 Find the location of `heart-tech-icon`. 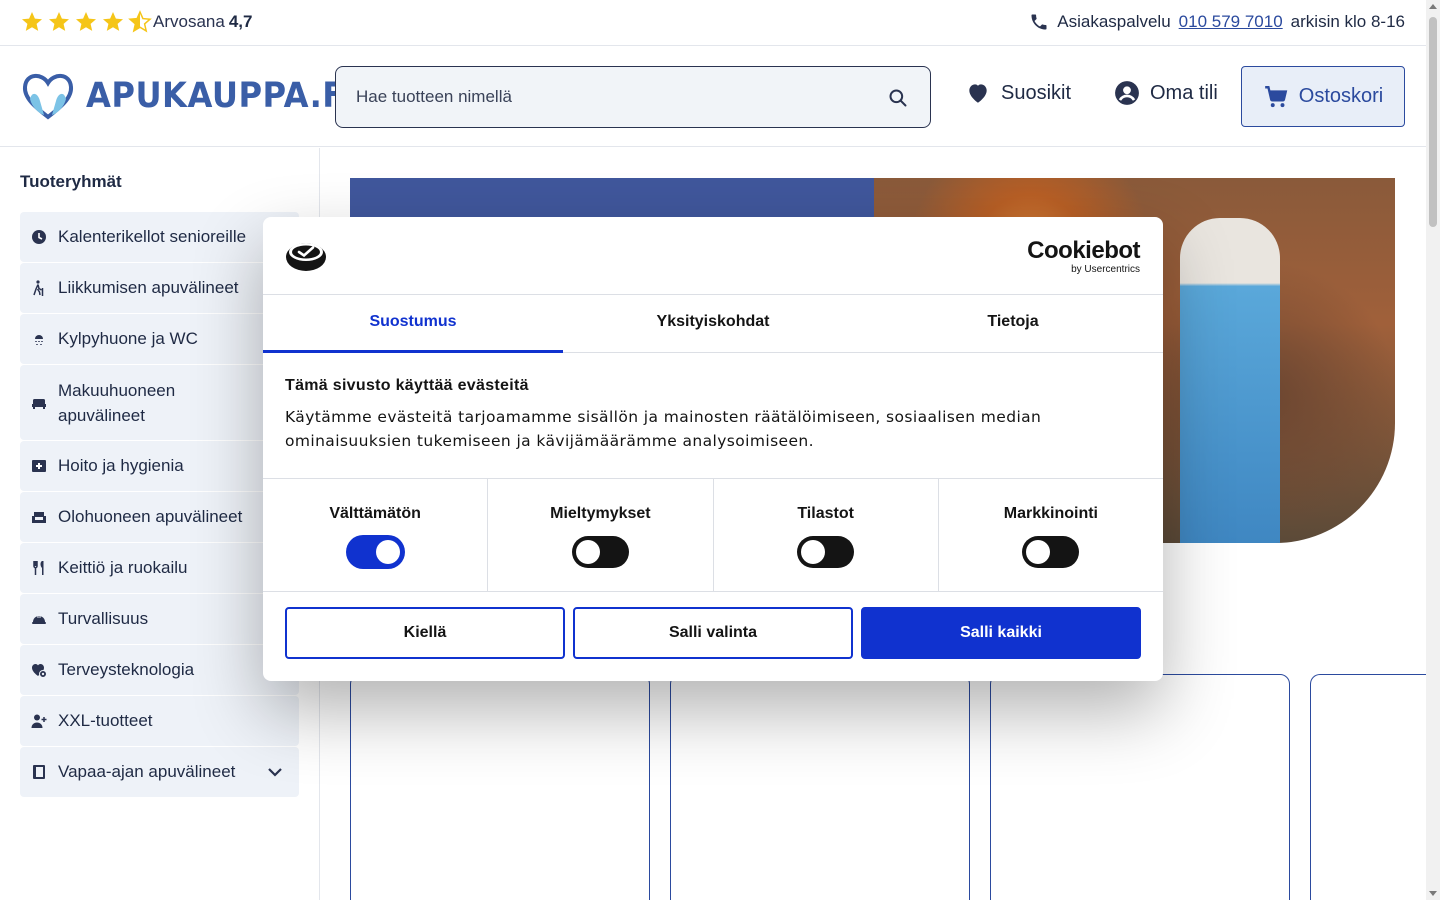

heart-tech-icon is located at coordinates (39, 671).